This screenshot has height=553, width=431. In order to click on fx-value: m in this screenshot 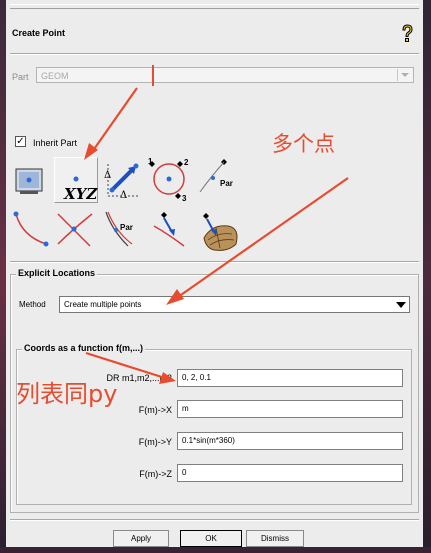, I will do `click(185, 408)`.